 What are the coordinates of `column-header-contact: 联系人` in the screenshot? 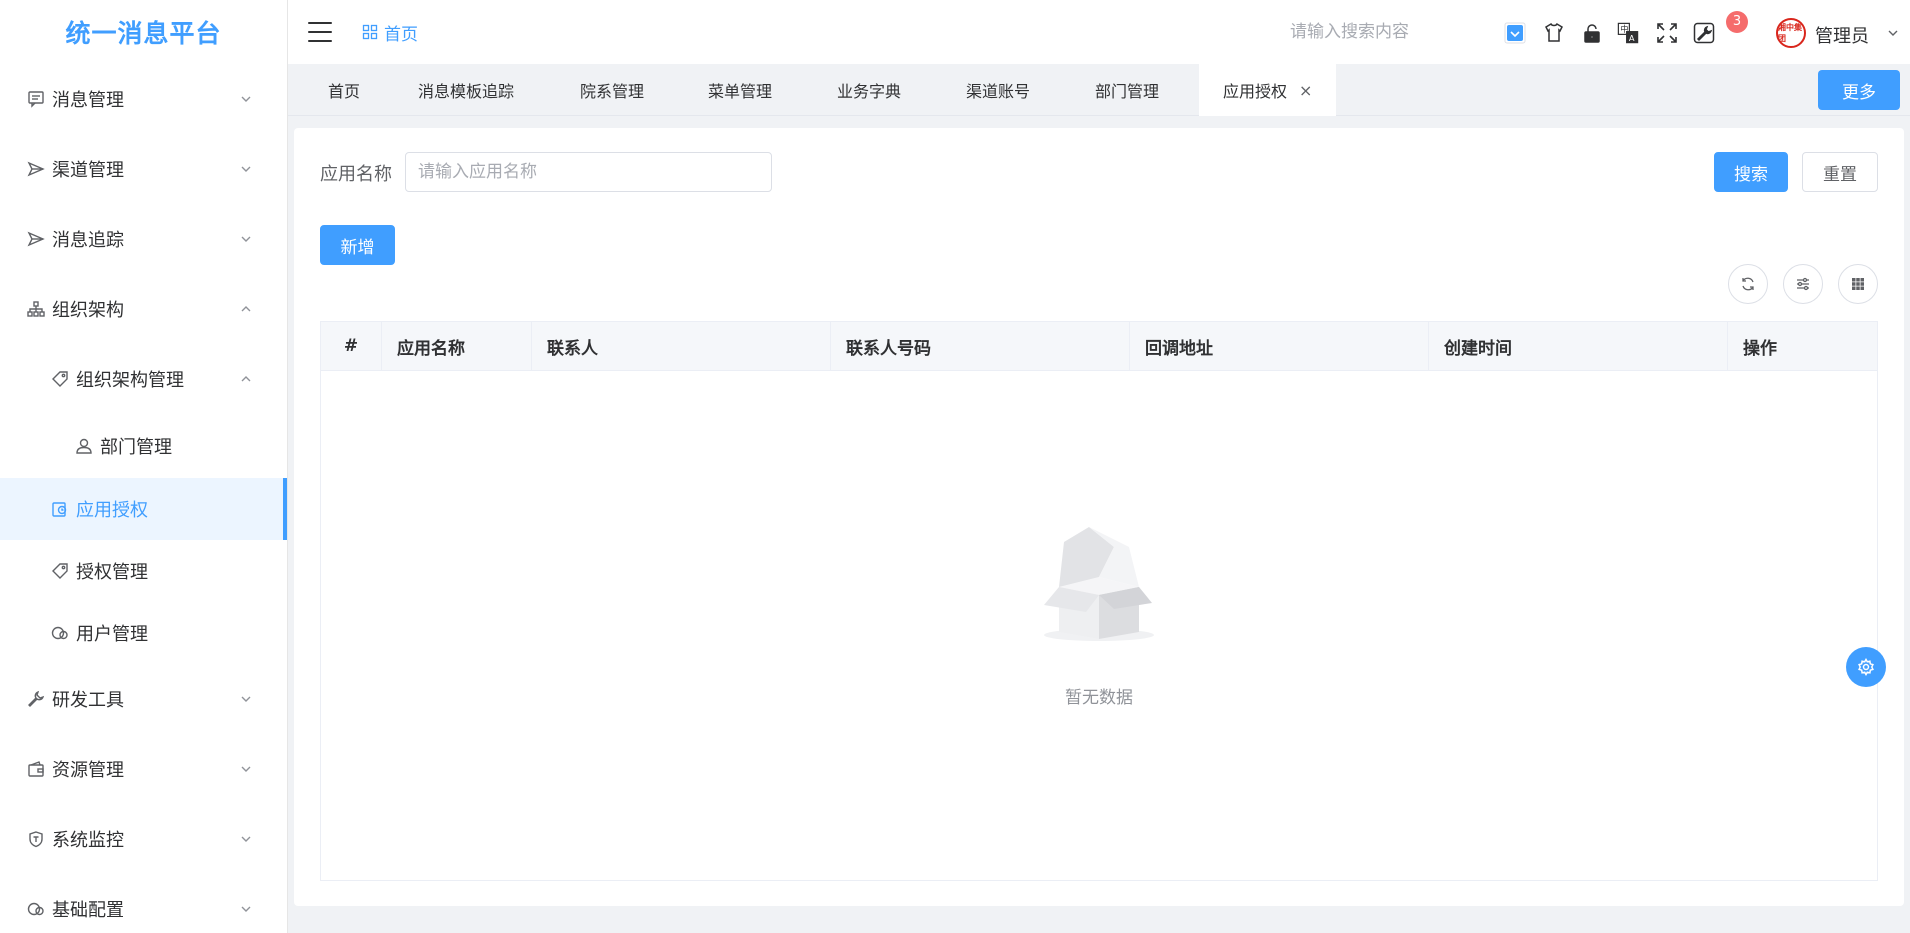 It's located at (681, 346).